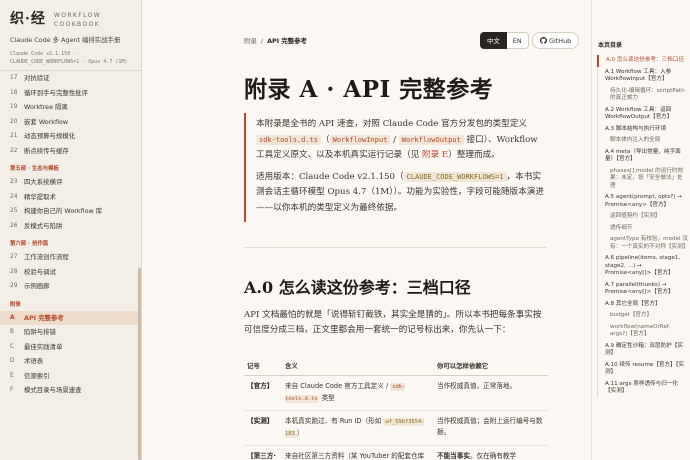  I want to click on toc-item: A.4 meta（导出常量，纯字面量）【官方】, so click(644, 156).